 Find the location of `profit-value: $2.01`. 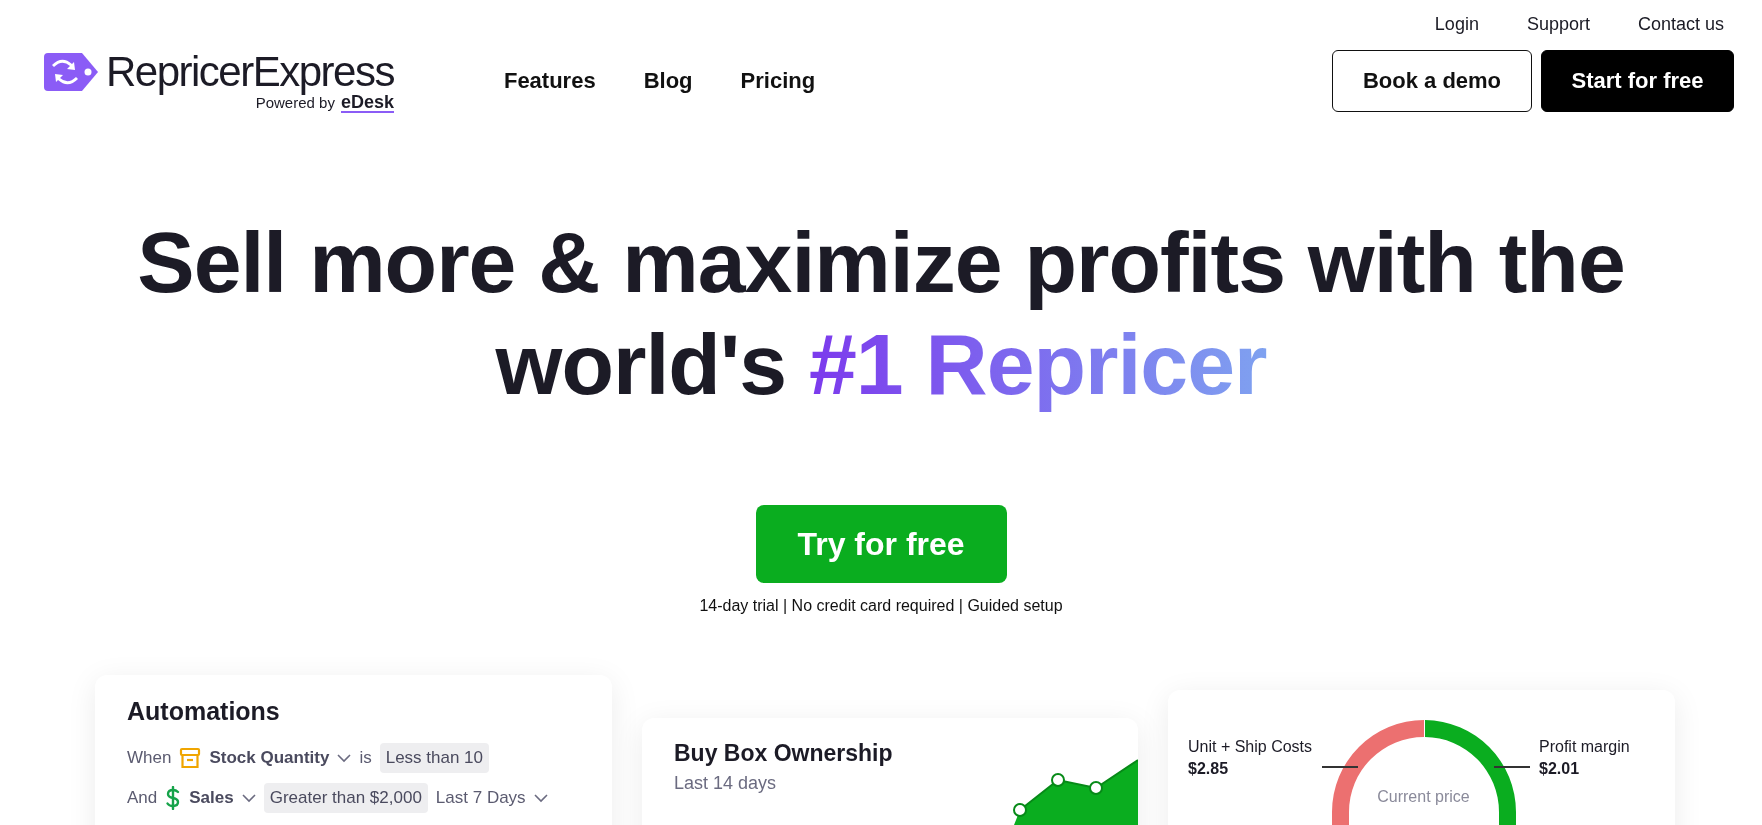

profit-value: $2.01 is located at coordinates (1560, 769).